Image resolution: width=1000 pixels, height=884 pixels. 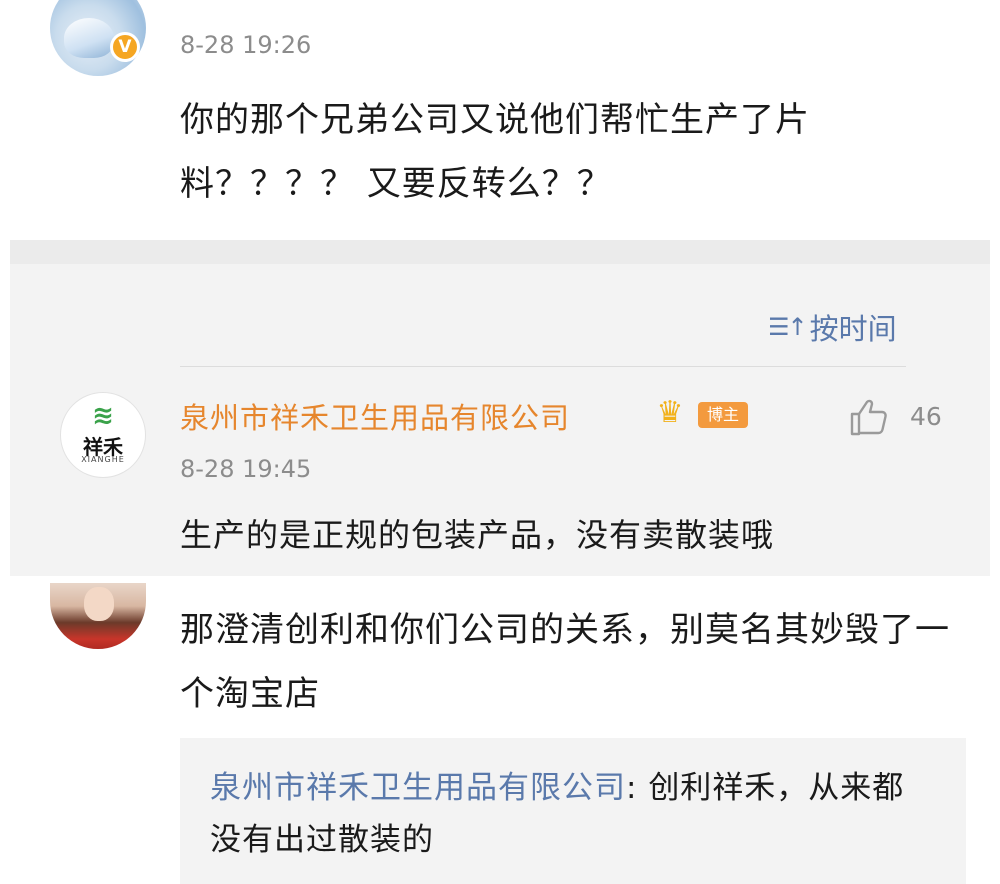 What do you see at coordinates (103, 459) in the screenshot?
I see `logo-subtext: XIANGHE` at bounding box center [103, 459].